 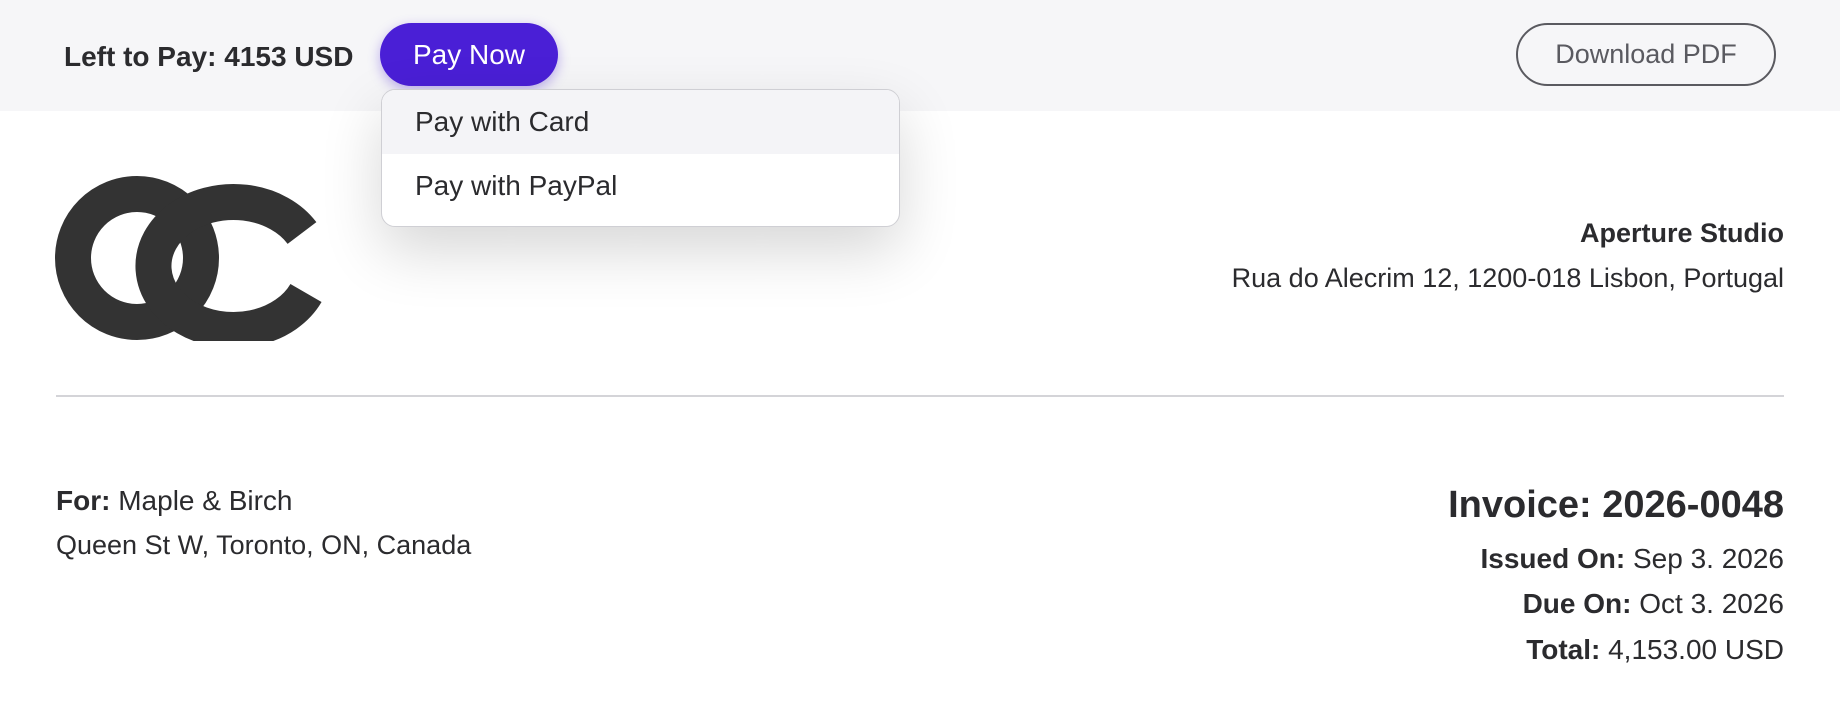 I want to click on issued-on-label: Issued On:, so click(x=1553, y=558).